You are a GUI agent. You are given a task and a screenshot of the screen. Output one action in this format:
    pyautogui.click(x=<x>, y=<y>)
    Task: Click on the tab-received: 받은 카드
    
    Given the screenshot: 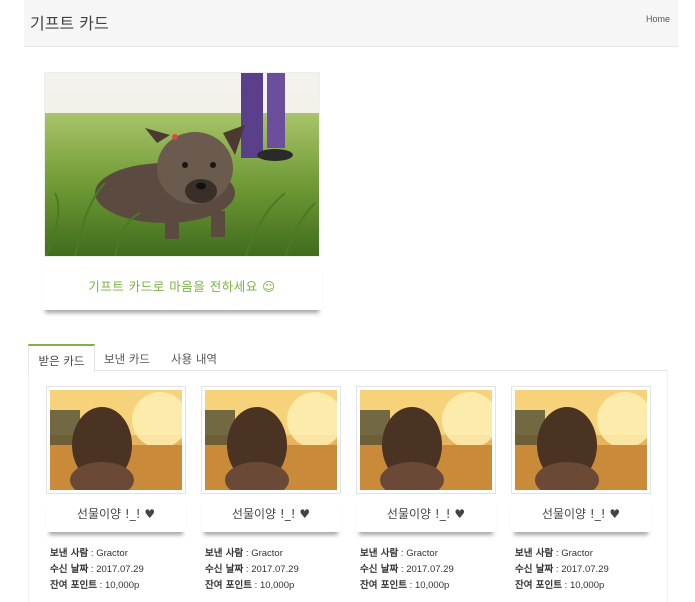 What is the action you would take?
    pyautogui.click(x=61, y=358)
    